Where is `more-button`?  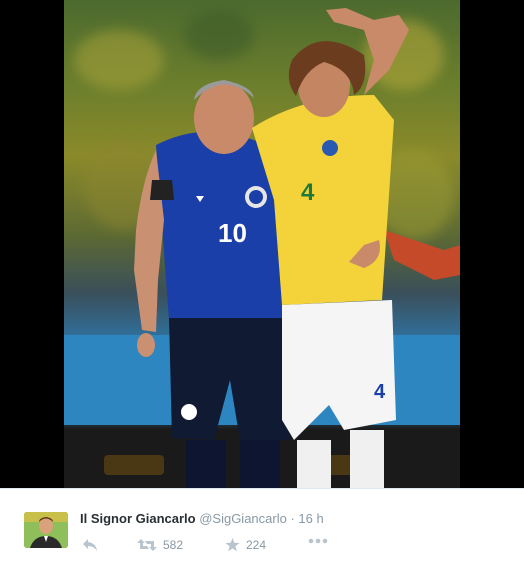
more-button is located at coordinates (318, 541).